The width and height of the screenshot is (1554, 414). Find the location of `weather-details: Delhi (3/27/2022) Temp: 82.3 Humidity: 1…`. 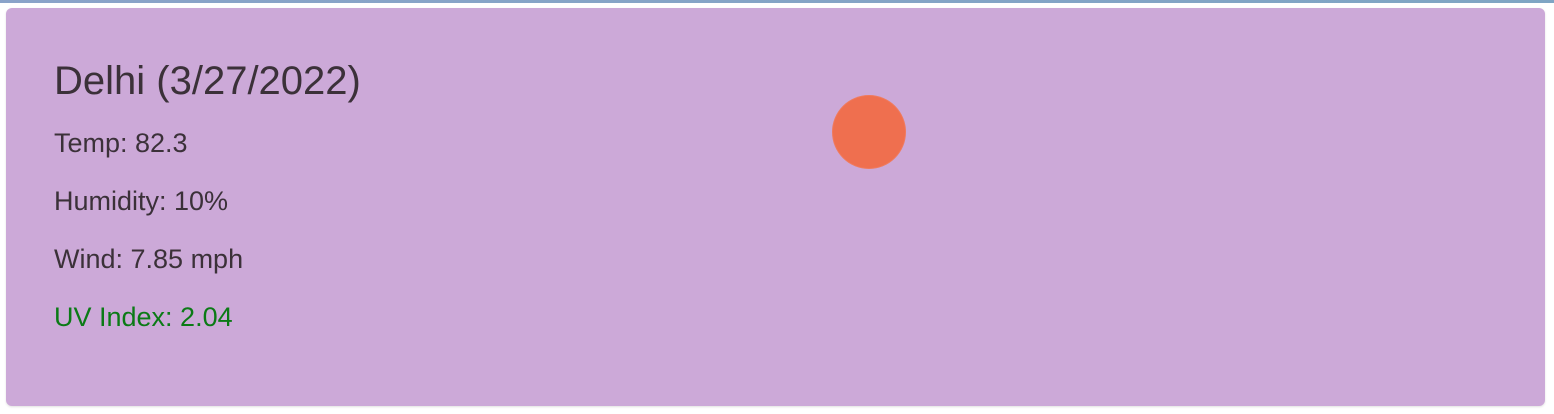

weather-details: Delhi (3/27/2022) Temp: 82.3 Humidity: 1… is located at coordinates (207, 195).